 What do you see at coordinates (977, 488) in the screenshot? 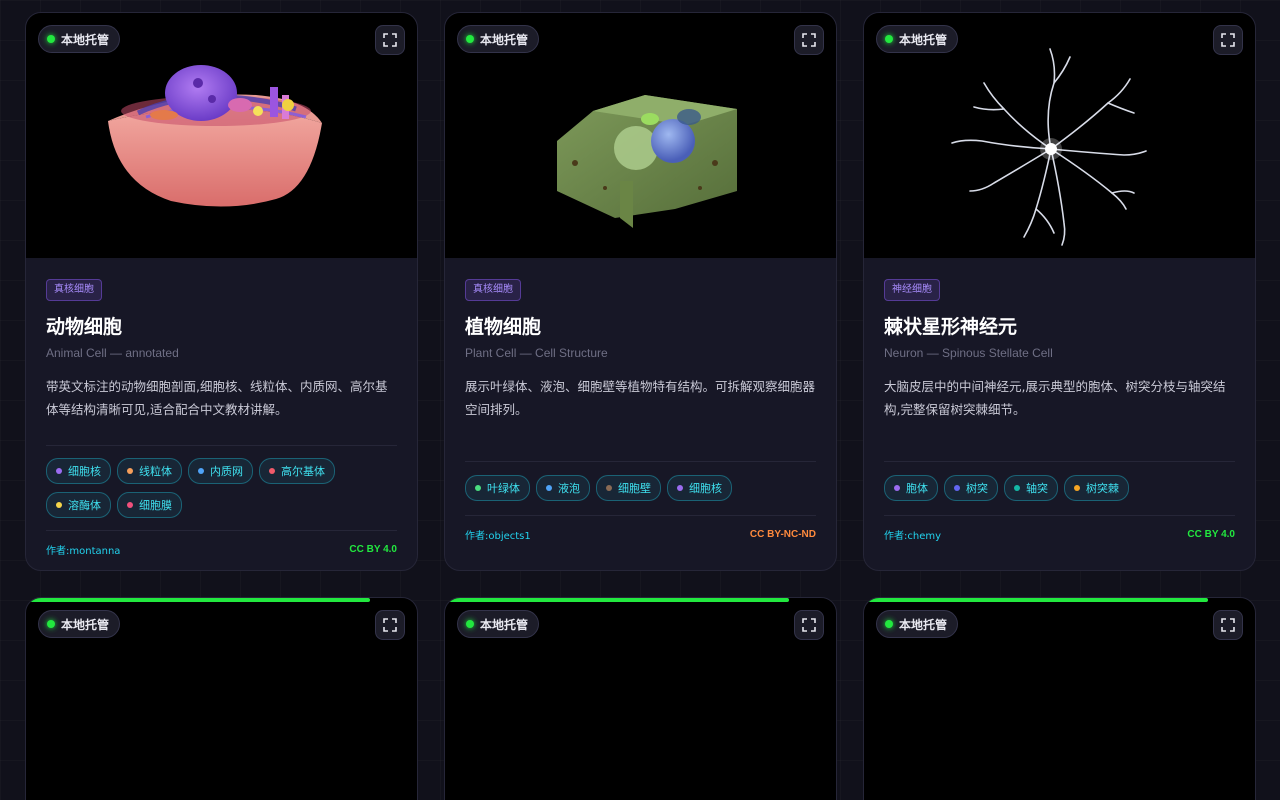
I see `chip-label: 树突` at bounding box center [977, 488].